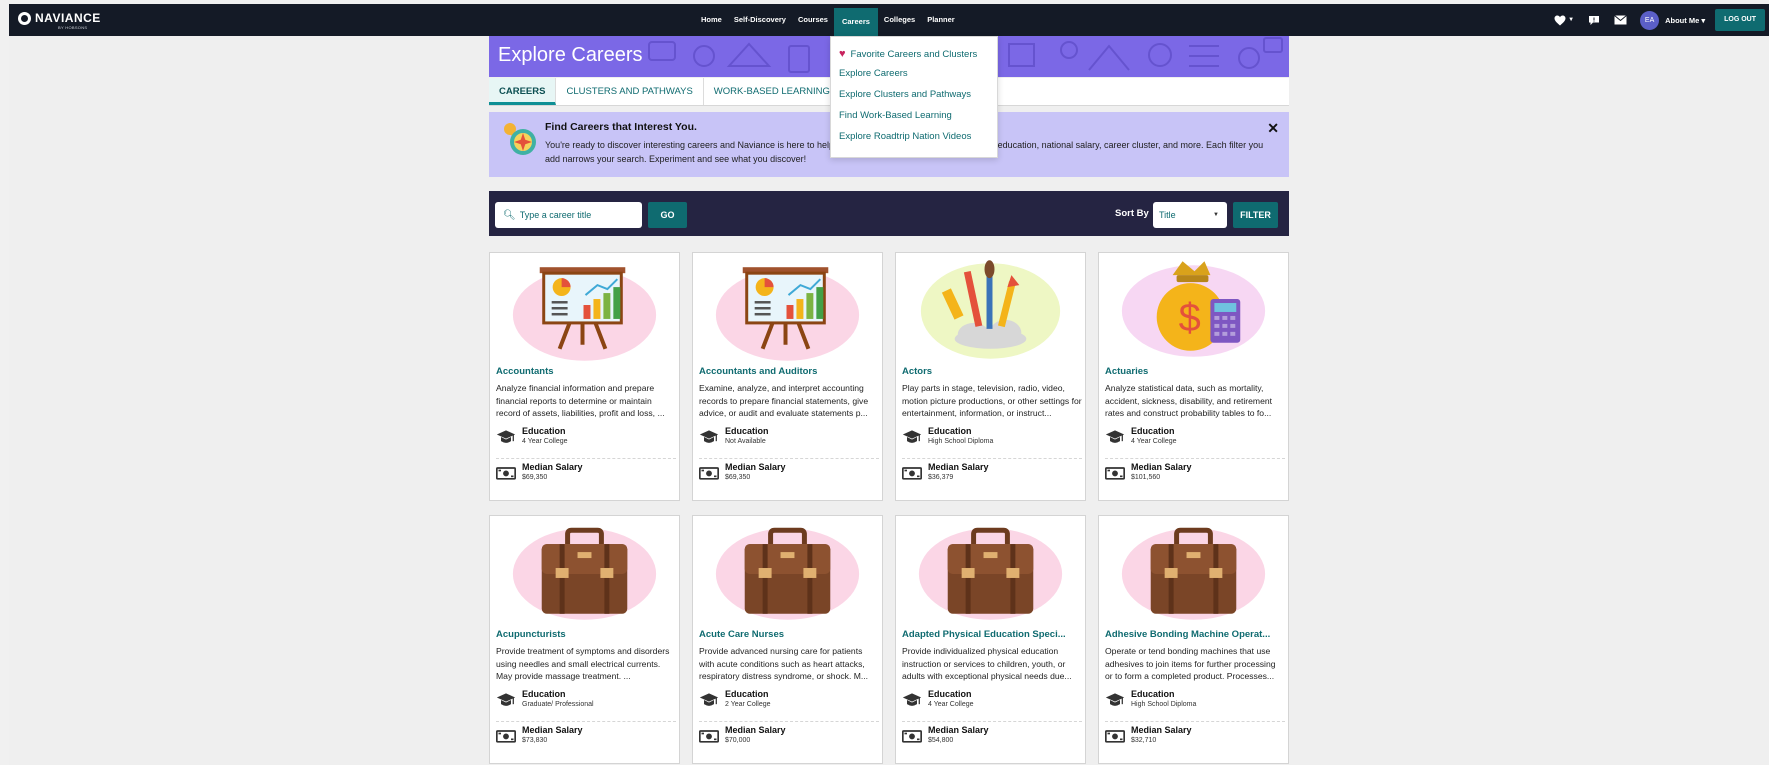 The image size is (1769, 765). What do you see at coordinates (745, 441) in the screenshot?
I see `education-value: Not Available` at bounding box center [745, 441].